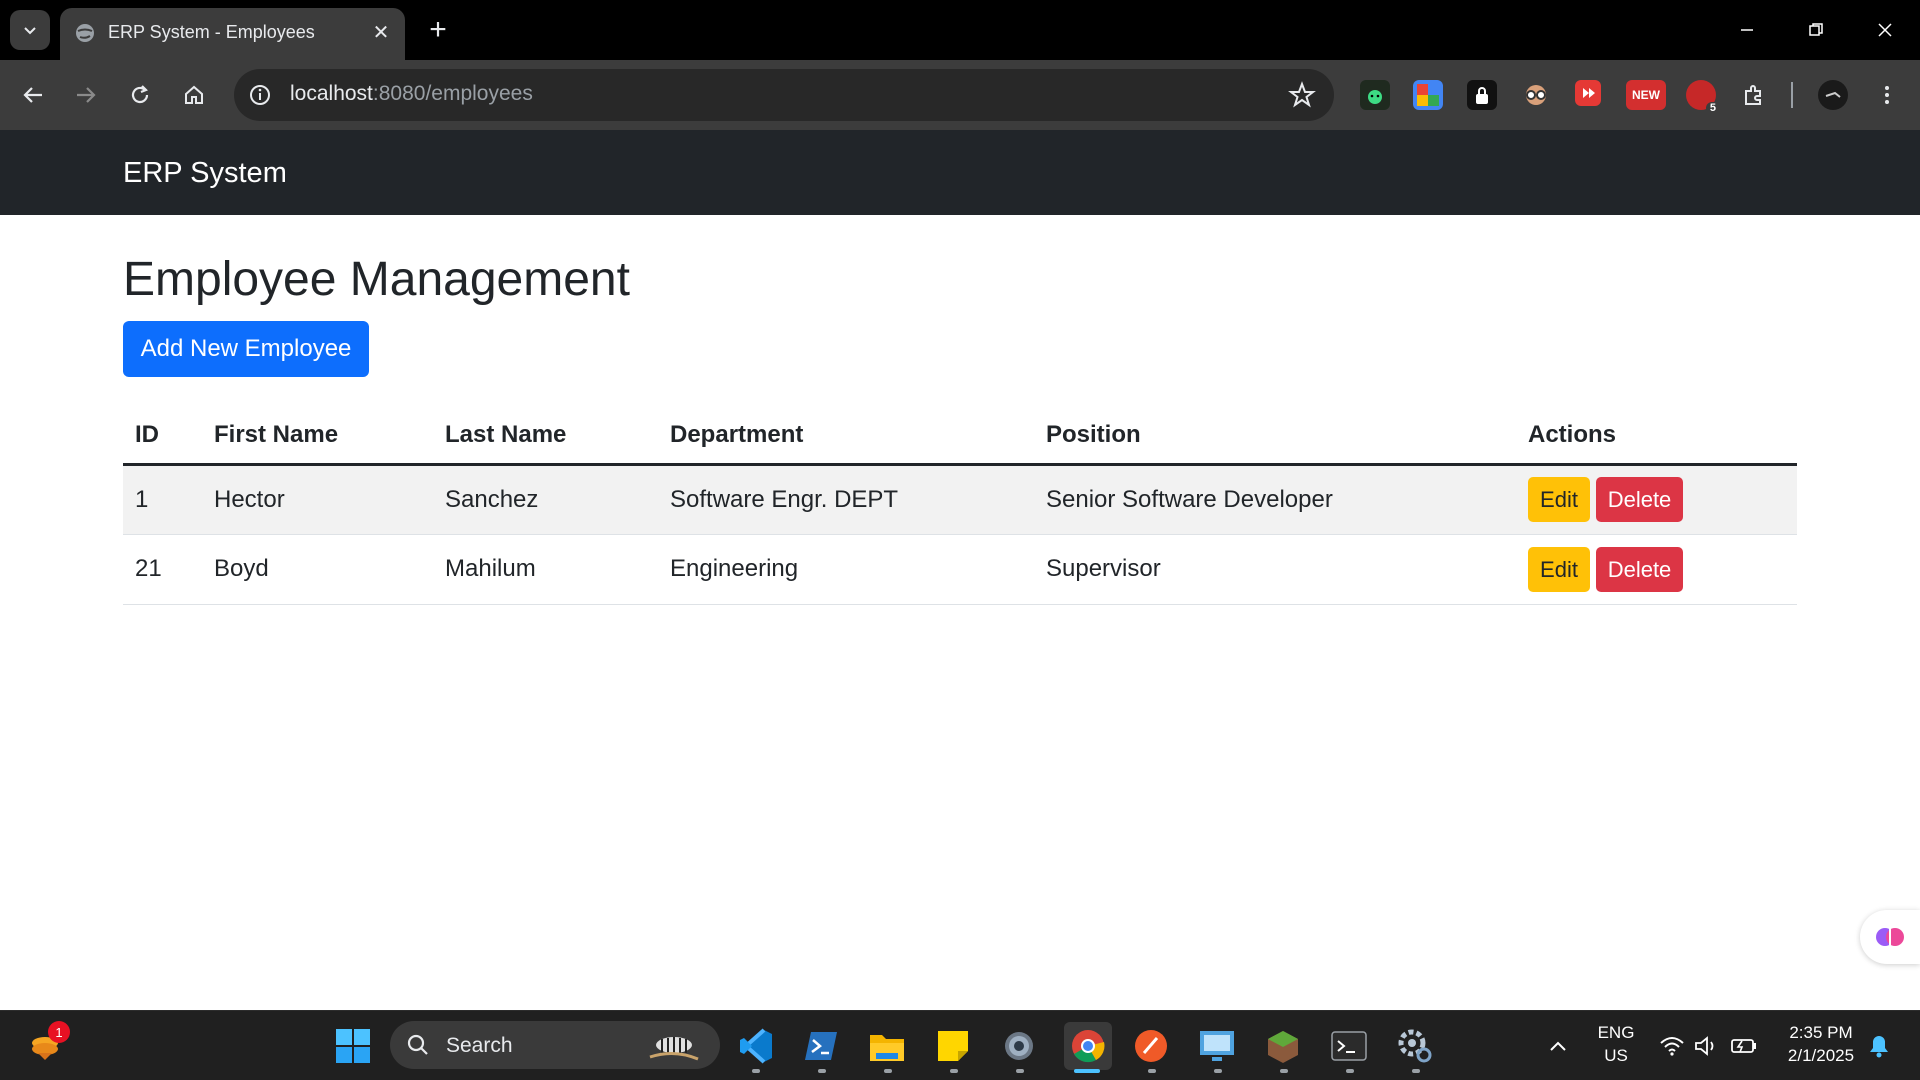  Describe the element at coordinates (1833, 95) in the screenshot. I see `profile-avatar-icon` at that location.